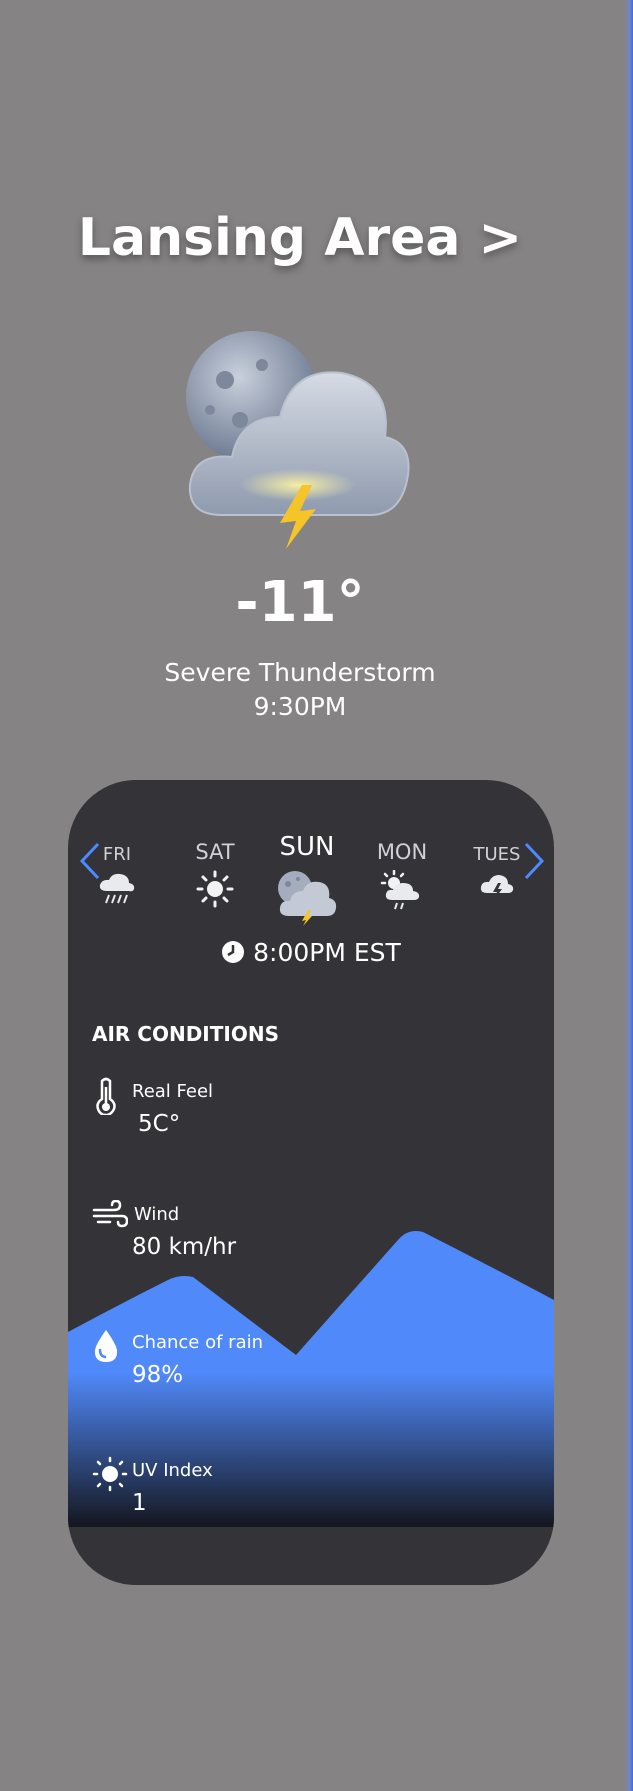 The image size is (633, 1791). I want to click on forecast-day-tues: TUES, so click(497, 874).